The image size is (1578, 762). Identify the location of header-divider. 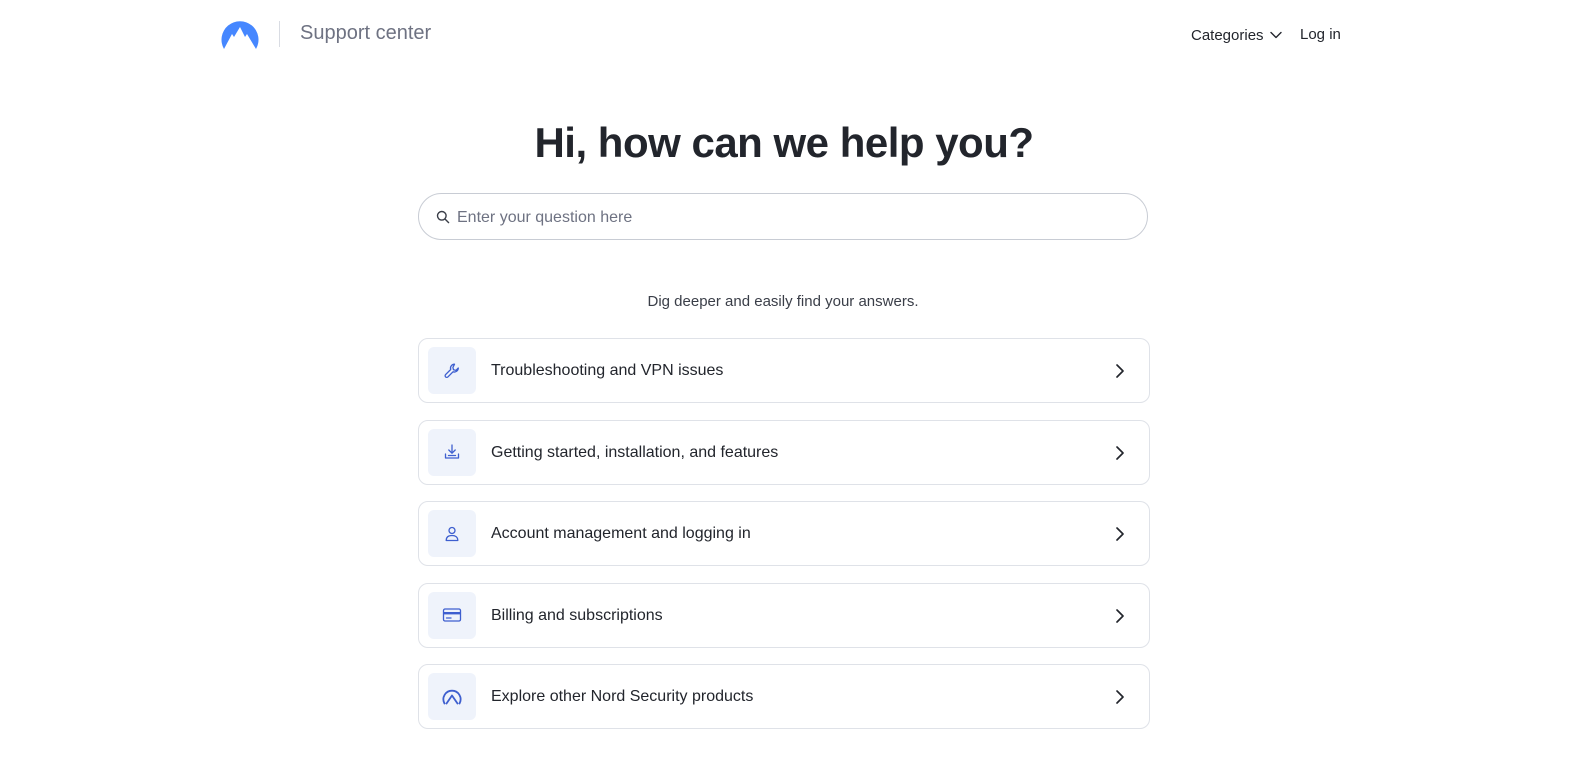
(279, 34).